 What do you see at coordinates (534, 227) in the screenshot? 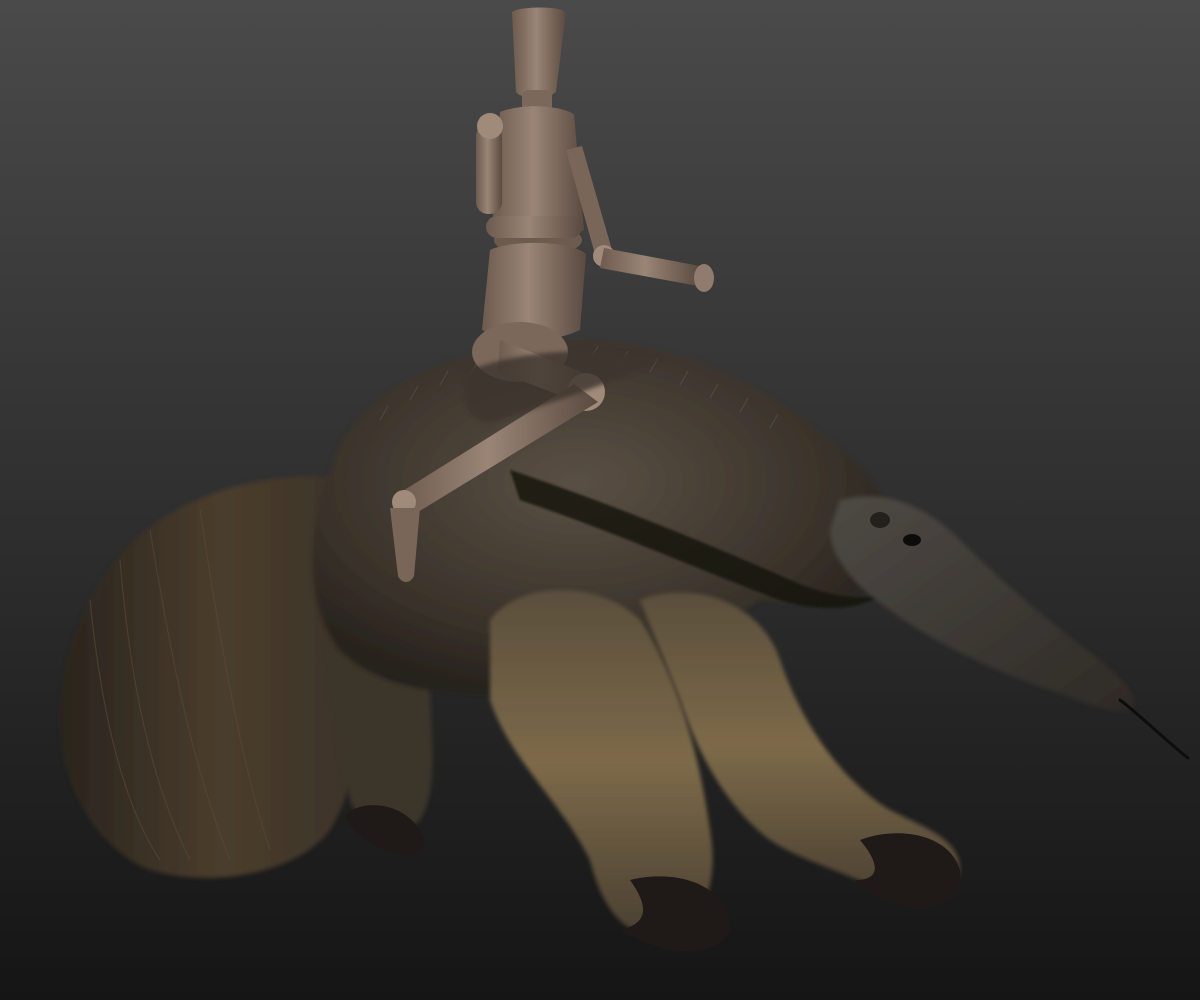
I see `mannequin-left-forearm` at bounding box center [534, 227].